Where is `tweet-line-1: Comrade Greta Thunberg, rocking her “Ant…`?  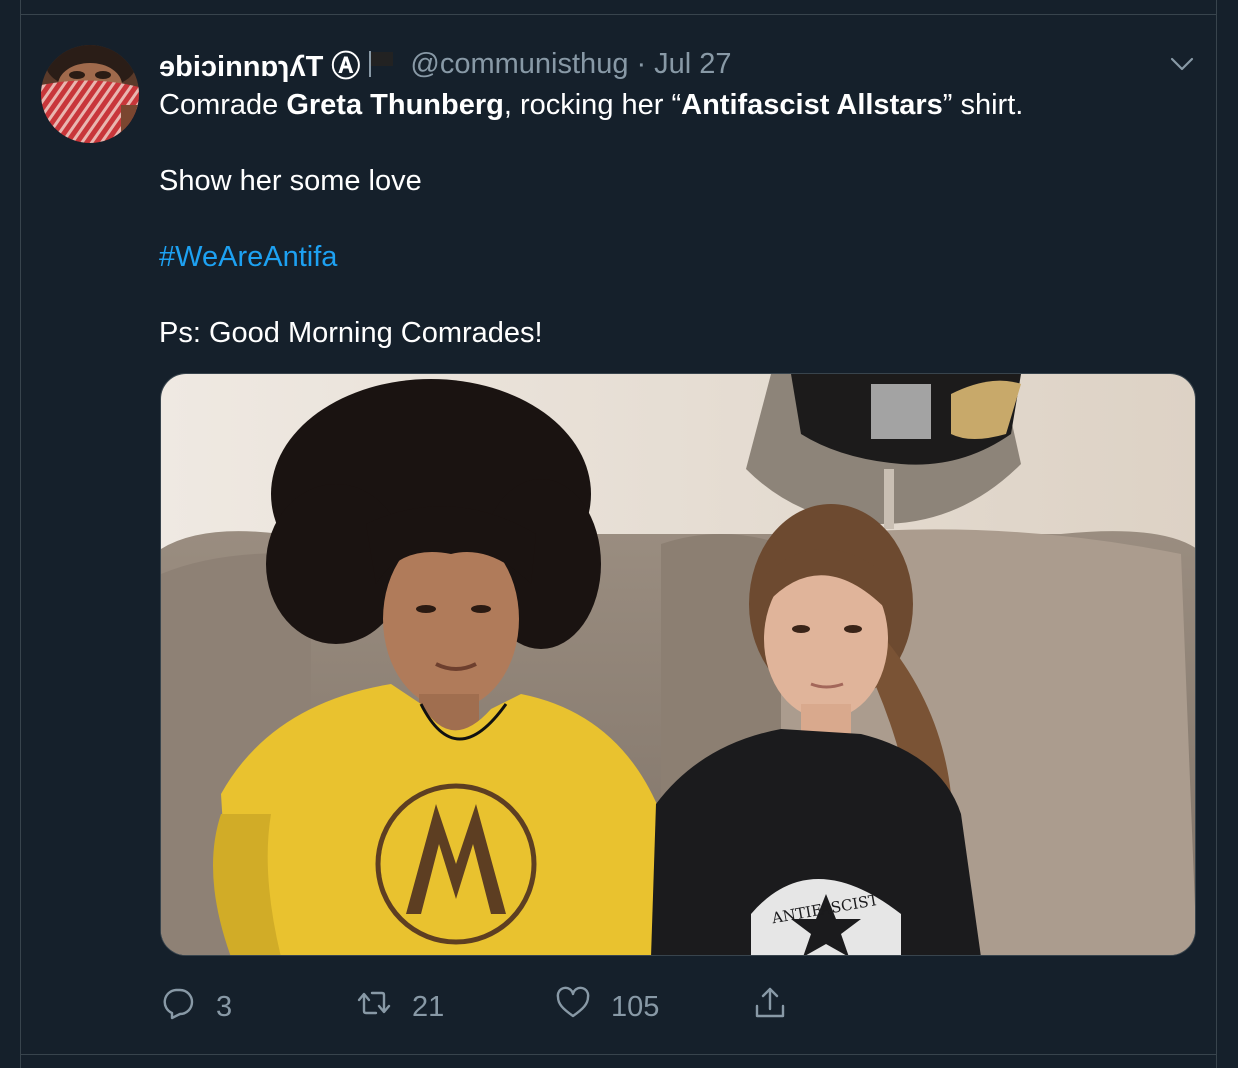 tweet-line-1: Comrade Greta Thunberg, rocking her “Ant… is located at coordinates (591, 105).